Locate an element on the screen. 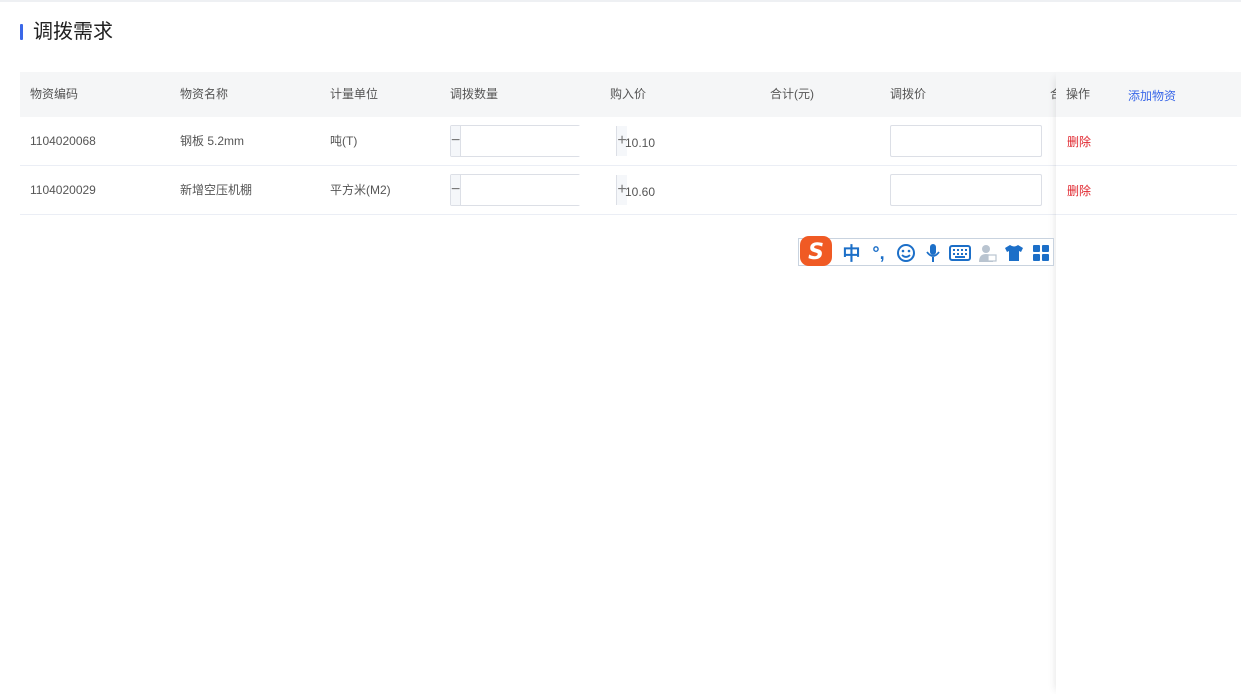 Image resolution: width=1241 pixels, height=694 pixels. operation-header: 操作 添加物资 is located at coordinates (1148, 94).